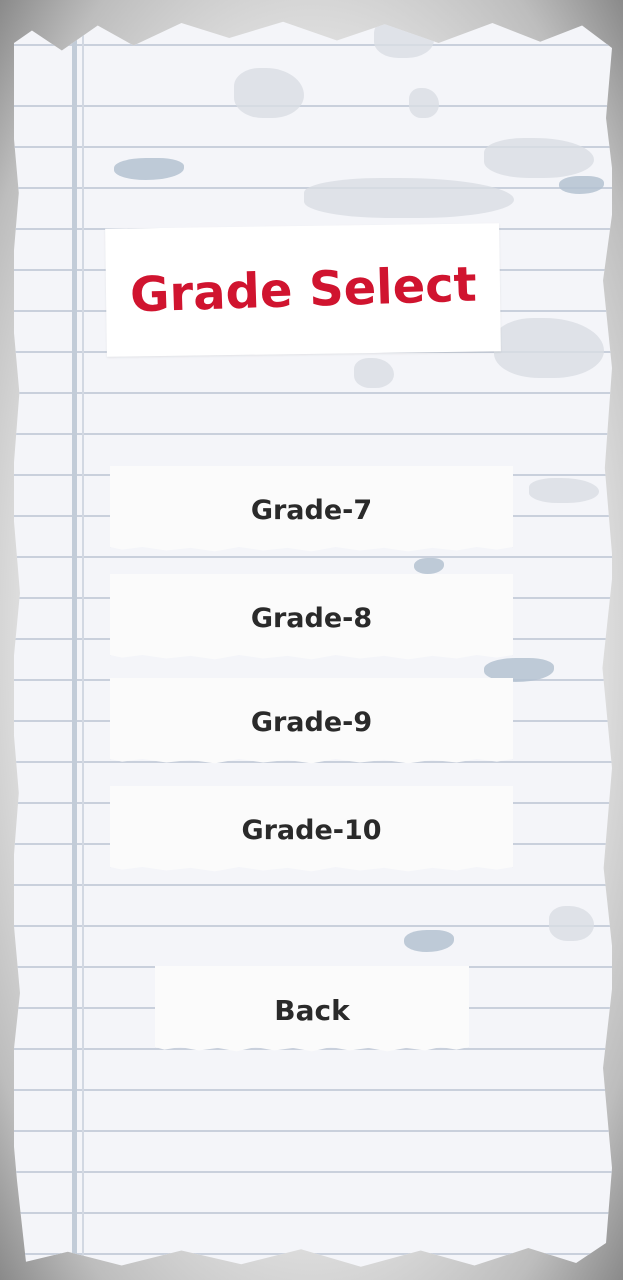  What do you see at coordinates (74, 644) in the screenshot?
I see `paper-margin-line` at bounding box center [74, 644].